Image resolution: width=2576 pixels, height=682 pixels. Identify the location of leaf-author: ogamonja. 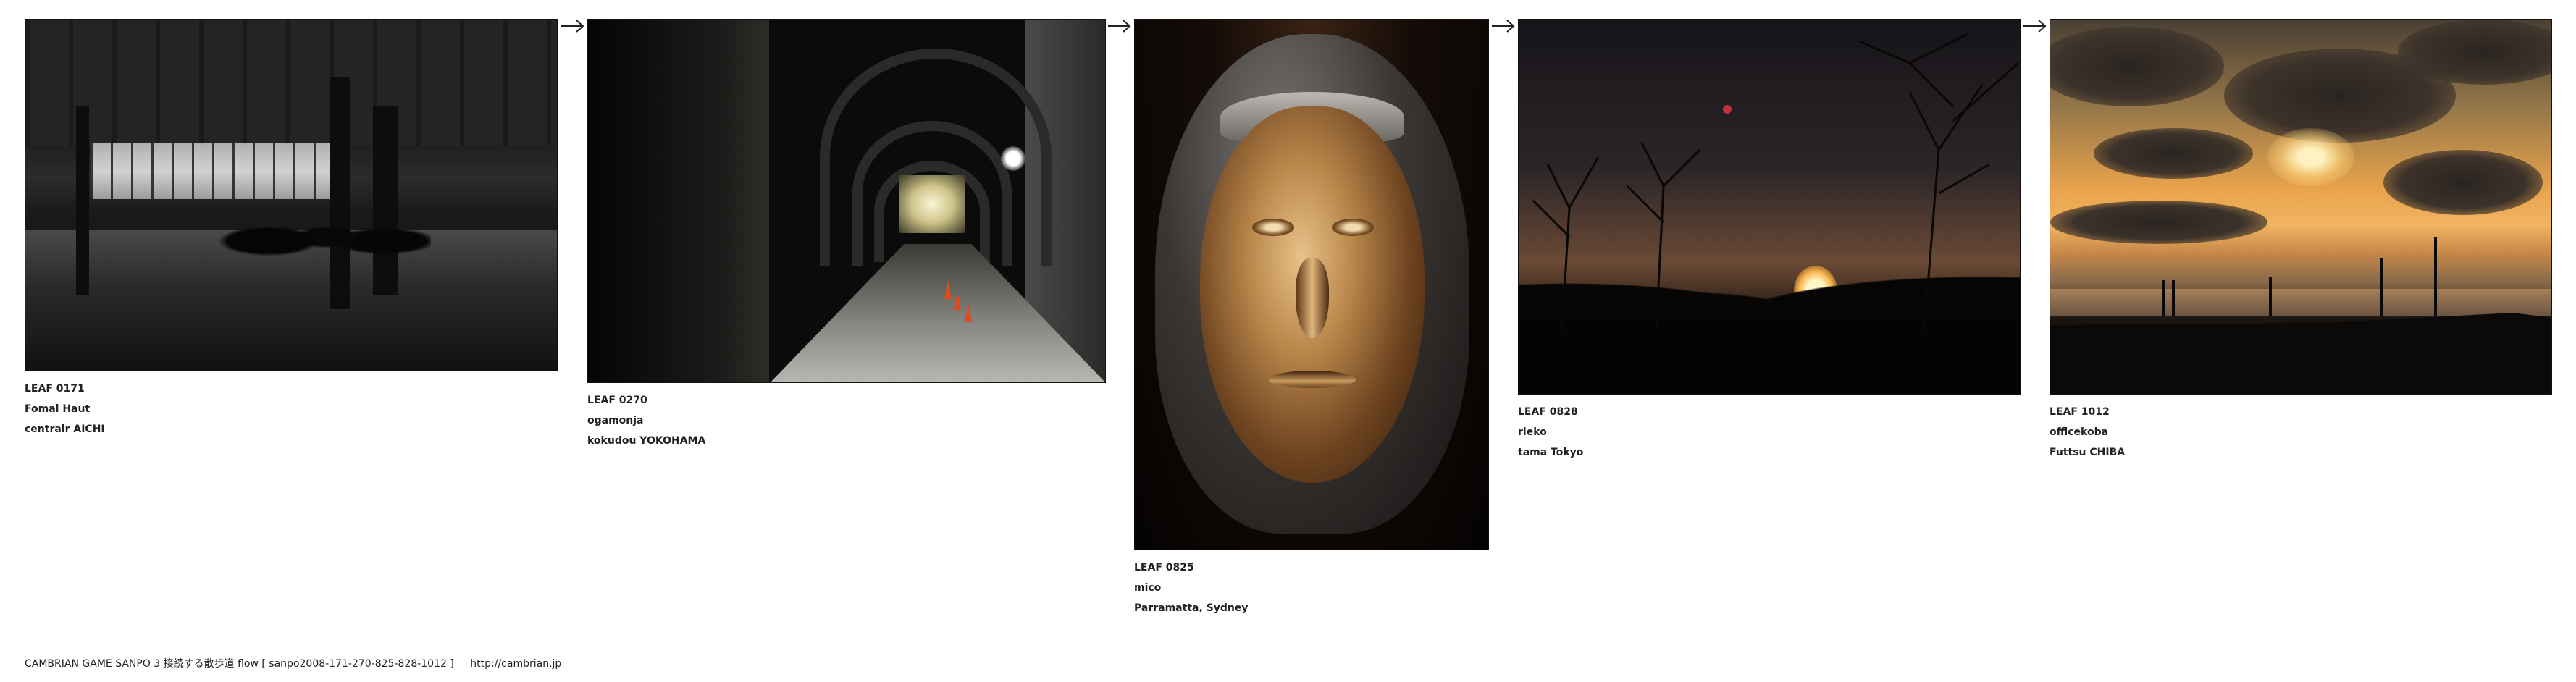
(615, 420).